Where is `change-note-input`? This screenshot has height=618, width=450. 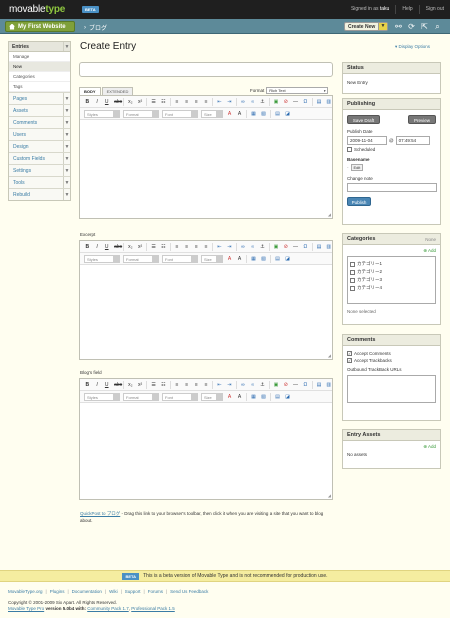
change-note-input is located at coordinates (392, 187).